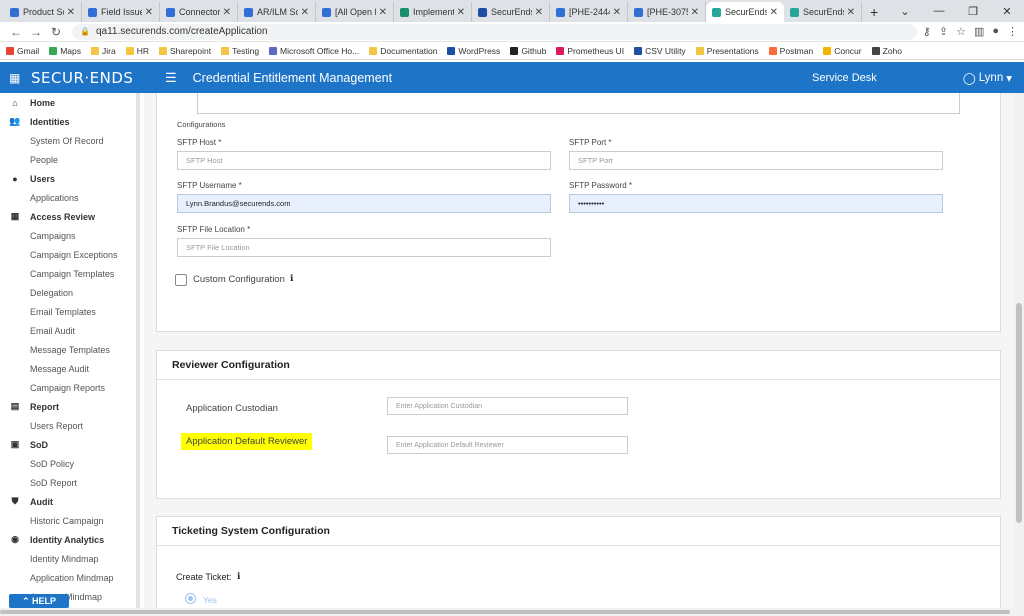 This screenshot has height=616, width=1024. What do you see at coordinates (943, 31) in the screenshot?
I see `share-icon: ⇪` at bounding box center [943, 31].